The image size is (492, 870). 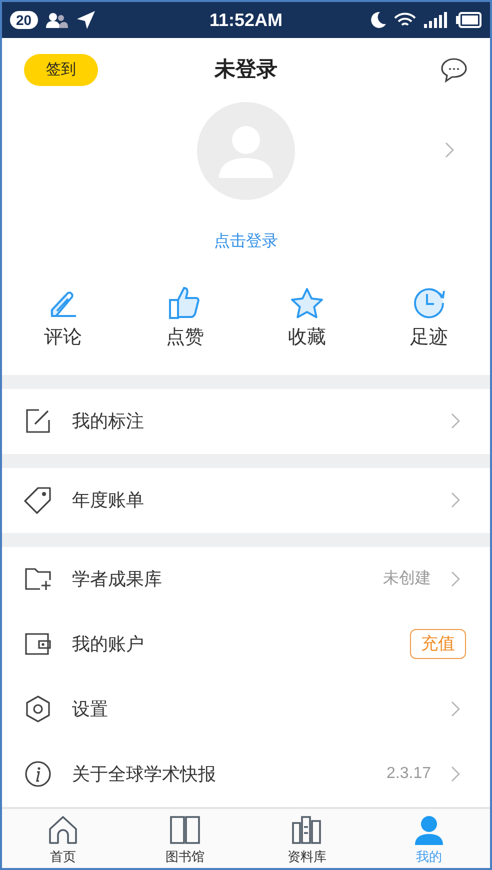 I want to click on tag-icon, so click(x=38, y=500).